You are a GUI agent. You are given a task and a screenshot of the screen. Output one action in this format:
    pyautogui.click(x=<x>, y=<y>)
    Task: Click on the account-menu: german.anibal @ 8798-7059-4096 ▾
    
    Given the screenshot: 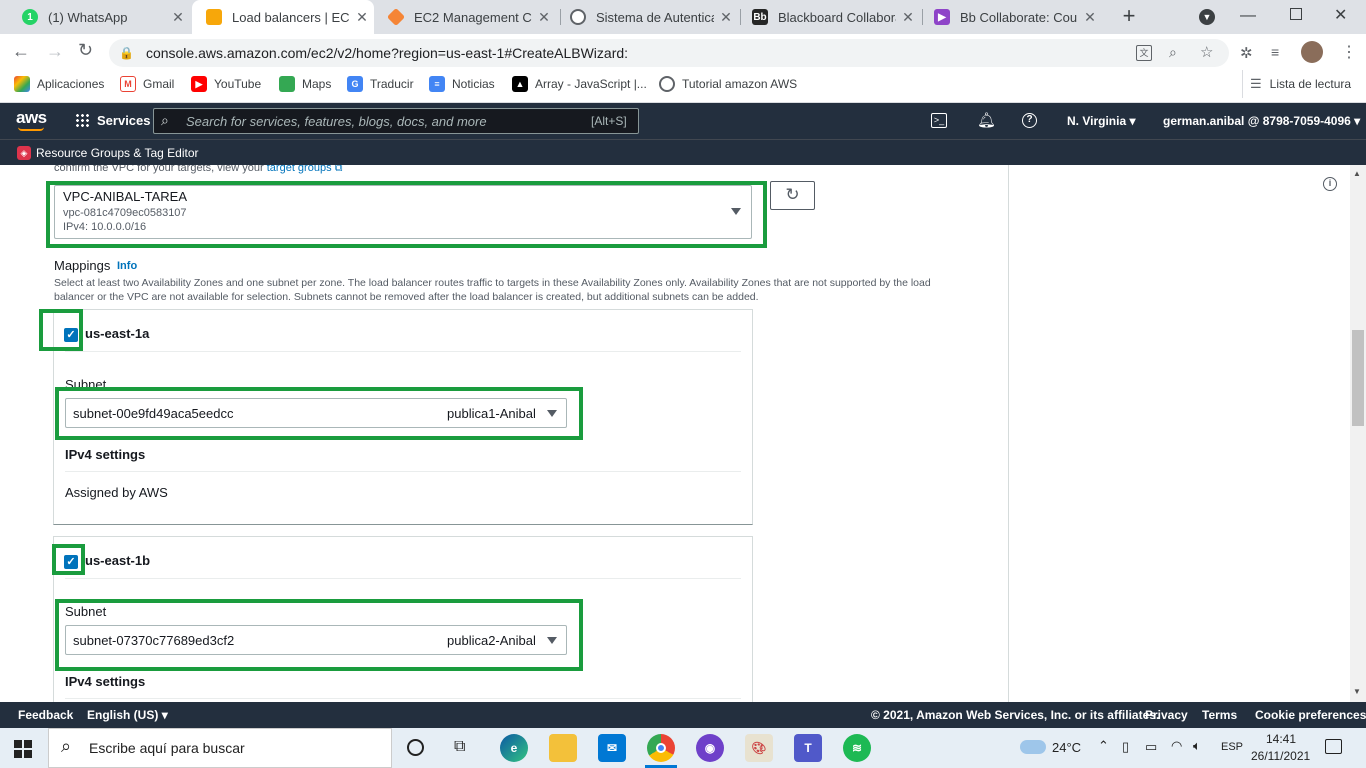 What is the action you would take?
    pyautogui.click(x=1261, y=121)
    